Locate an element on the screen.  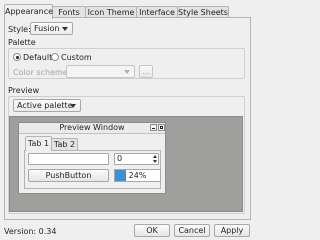
preview-mode-value: Active palette is located at coordinates (45, 105).